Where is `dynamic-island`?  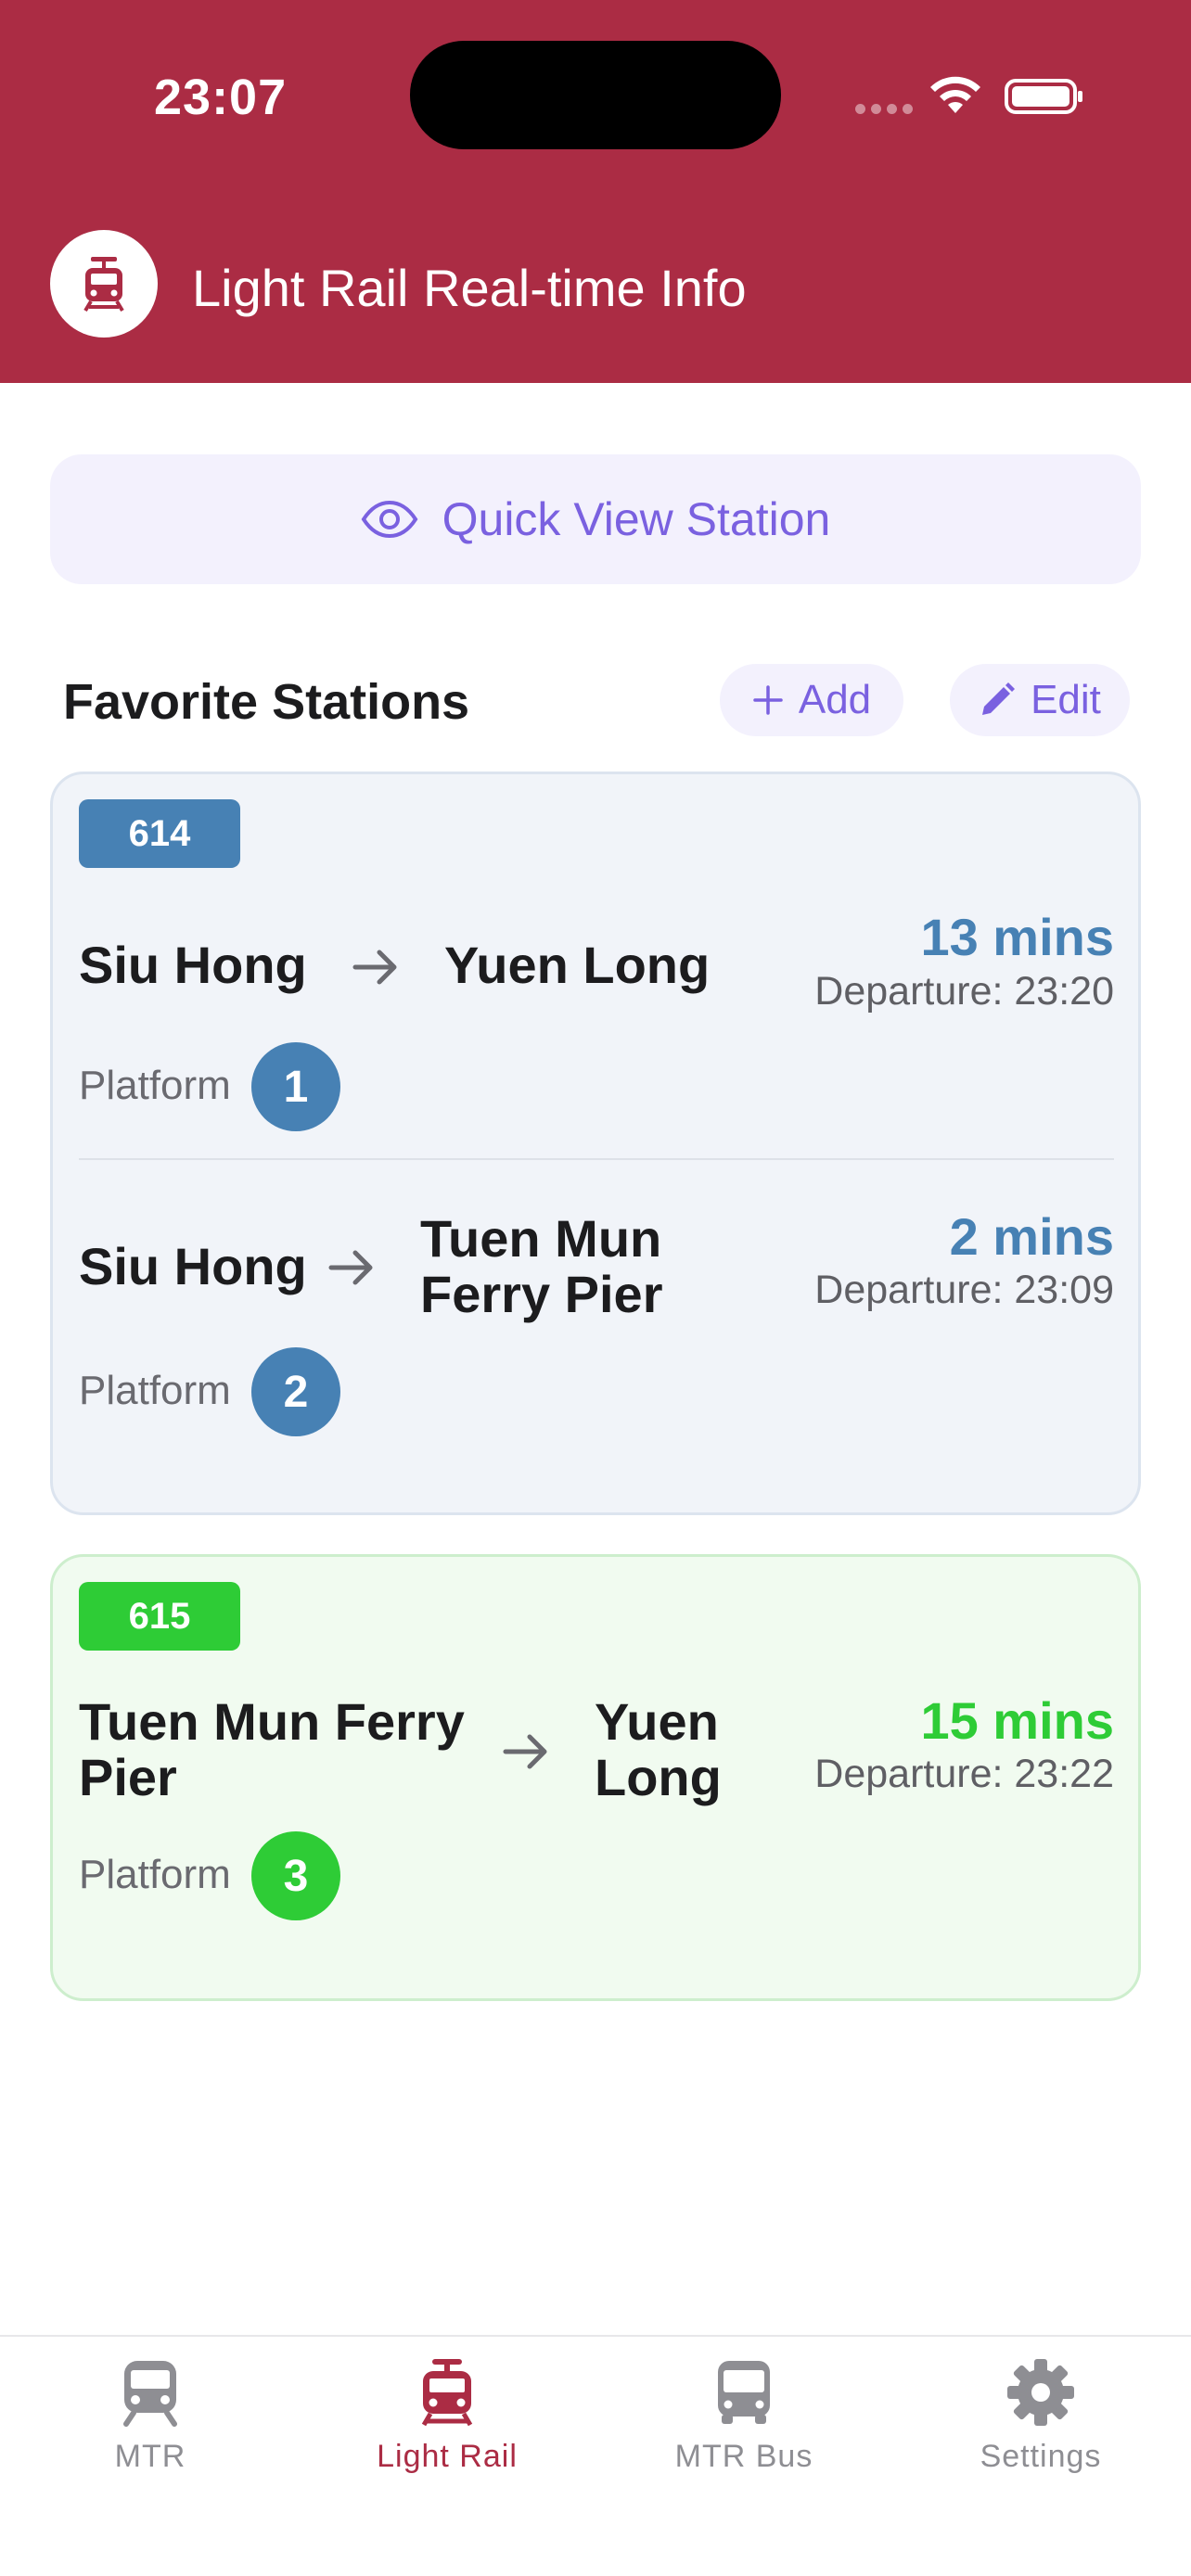
dynamic-island is located at coordinates (595, 95).